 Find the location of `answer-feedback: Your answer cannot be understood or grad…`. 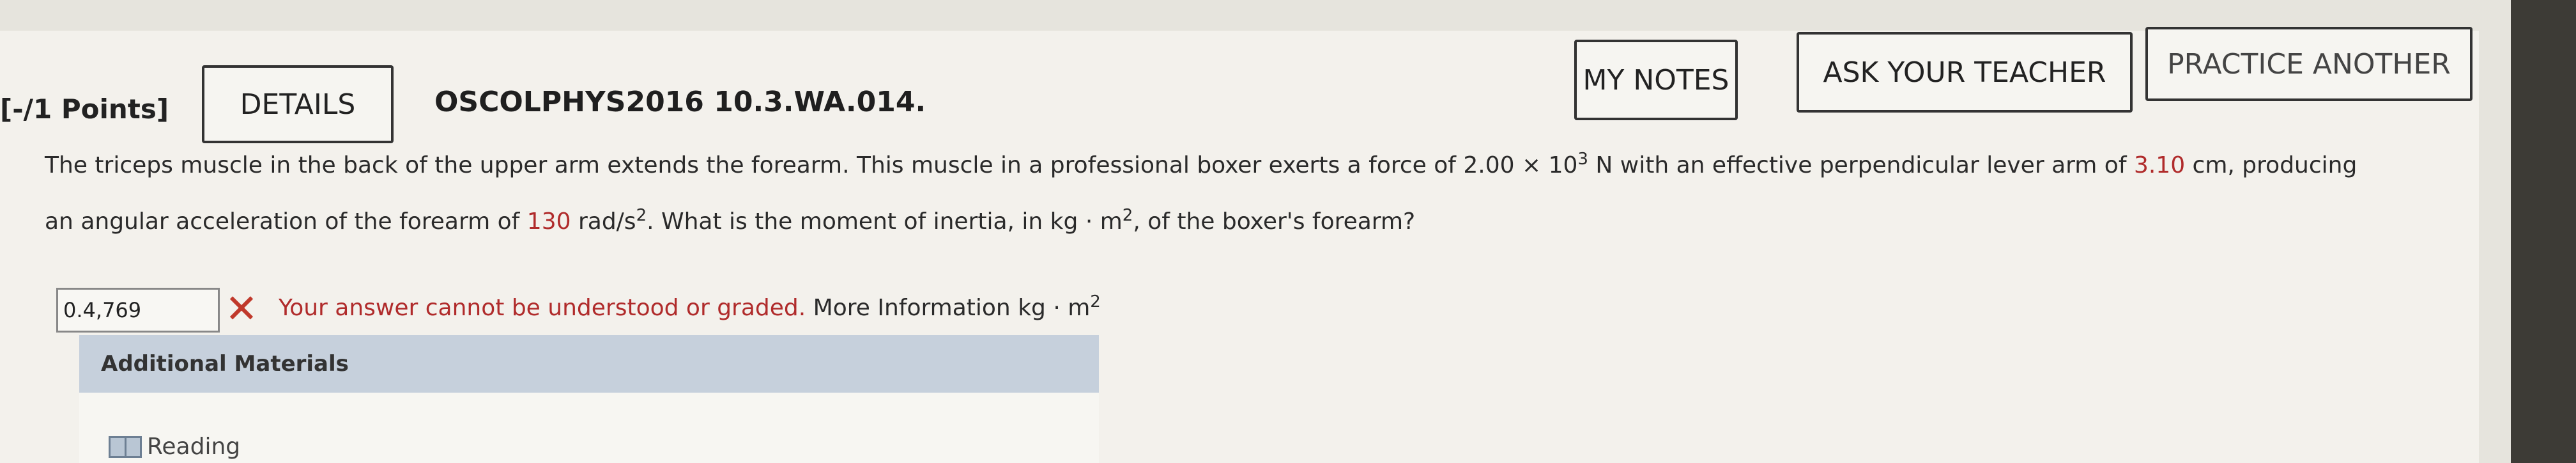

answer-feedback: Your answer cannot be understood or grad… is located at coordinates (690, 305).